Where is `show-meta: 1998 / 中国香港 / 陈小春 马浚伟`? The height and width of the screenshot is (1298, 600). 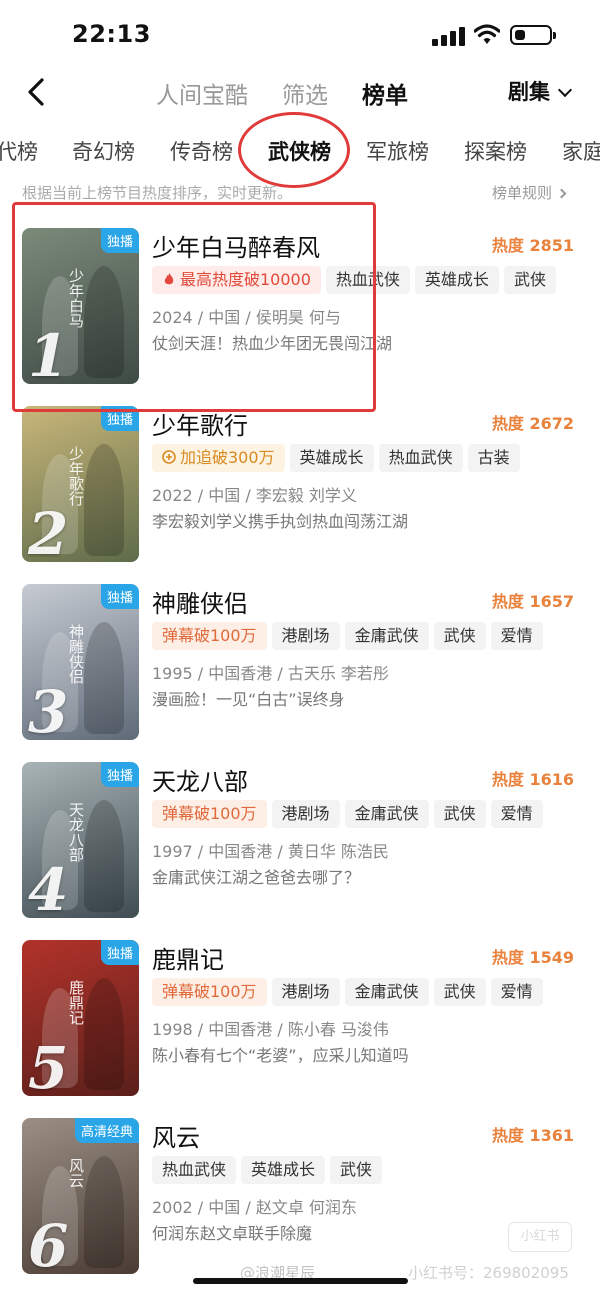 show-meta: 1998 / 中国香港 / 陈小春 马浚伟 is located at coordinates (270, 1029).